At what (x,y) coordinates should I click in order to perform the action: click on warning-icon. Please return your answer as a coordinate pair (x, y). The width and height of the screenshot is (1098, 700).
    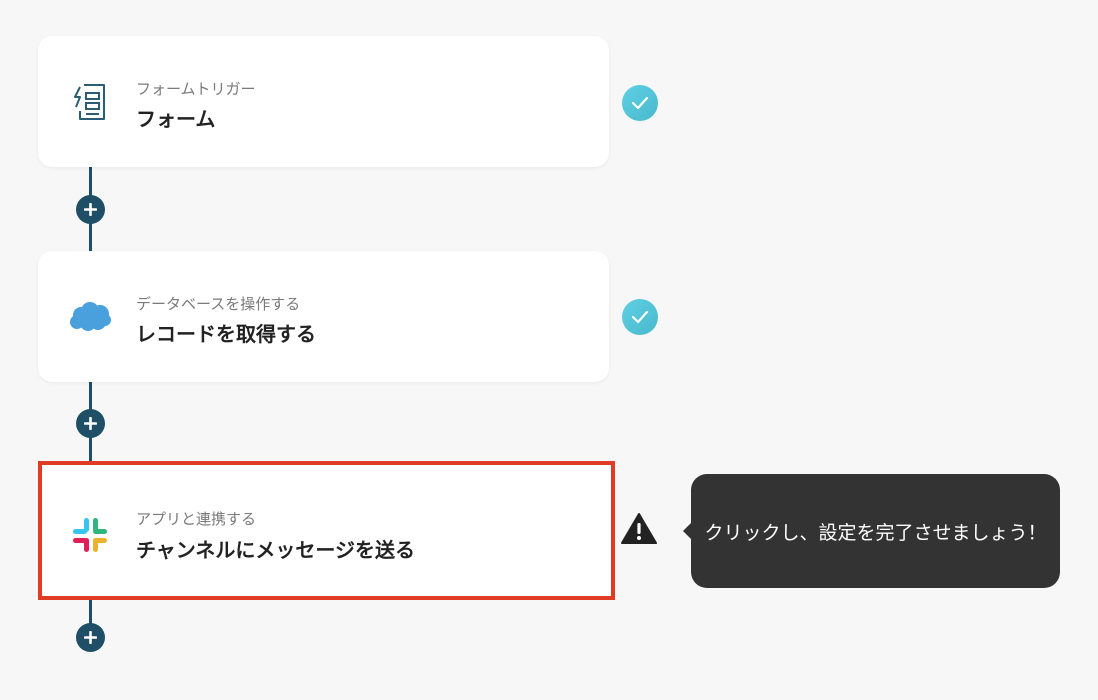
    Looking at the image, I should click on (639, 529).